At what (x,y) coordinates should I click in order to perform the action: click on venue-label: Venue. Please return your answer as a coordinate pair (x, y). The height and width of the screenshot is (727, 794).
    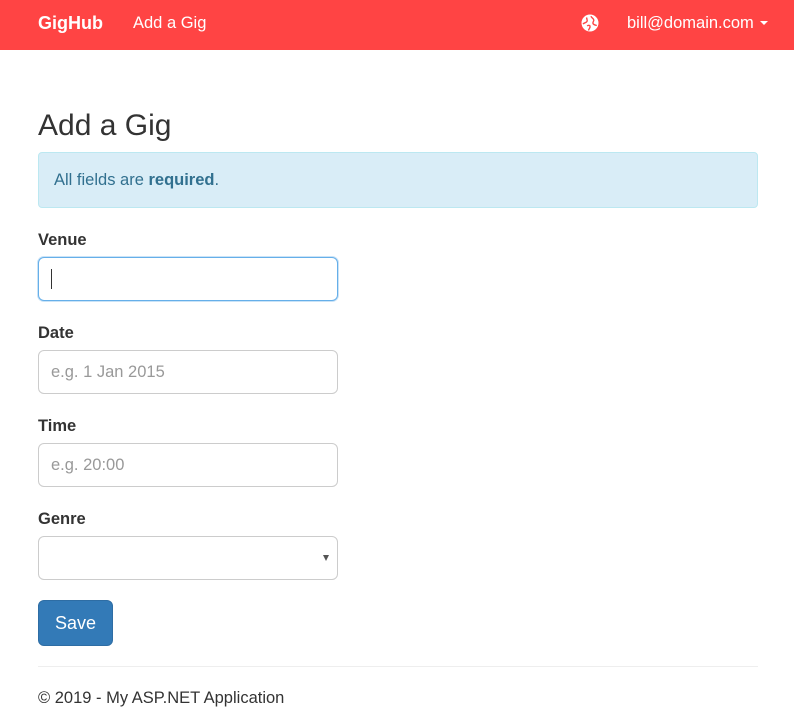
    Looking at the image, I should click on (62, 240).